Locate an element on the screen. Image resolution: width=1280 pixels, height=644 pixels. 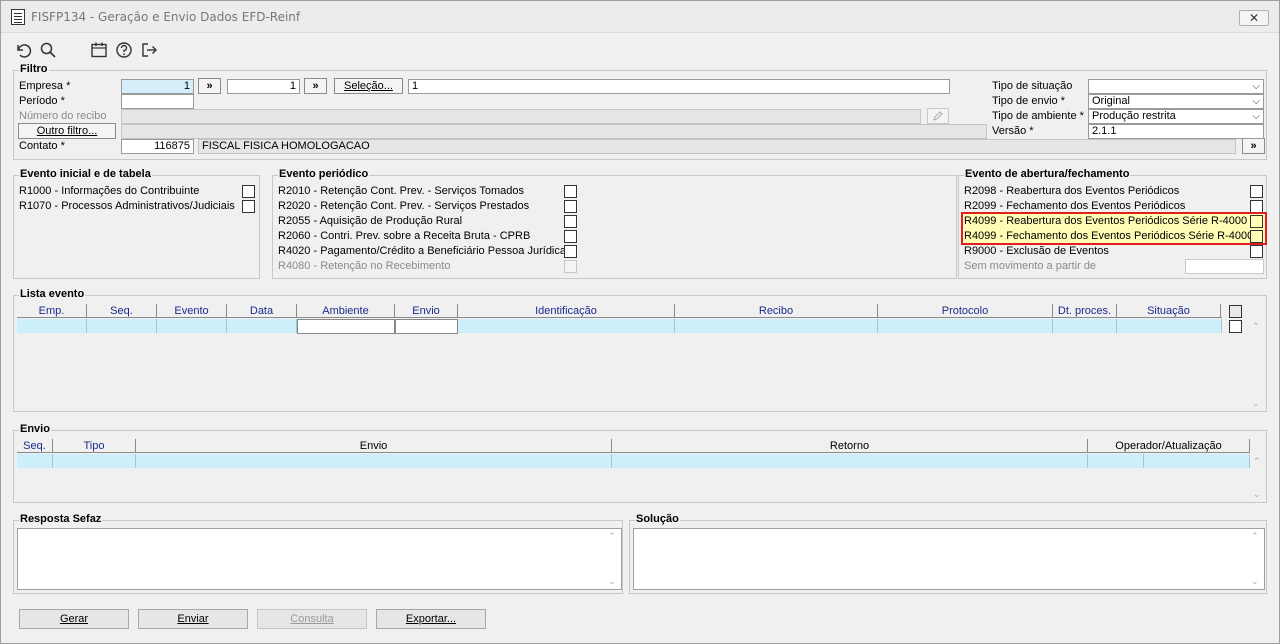
sem-movimento-input is located at coordinates (1224, 266).